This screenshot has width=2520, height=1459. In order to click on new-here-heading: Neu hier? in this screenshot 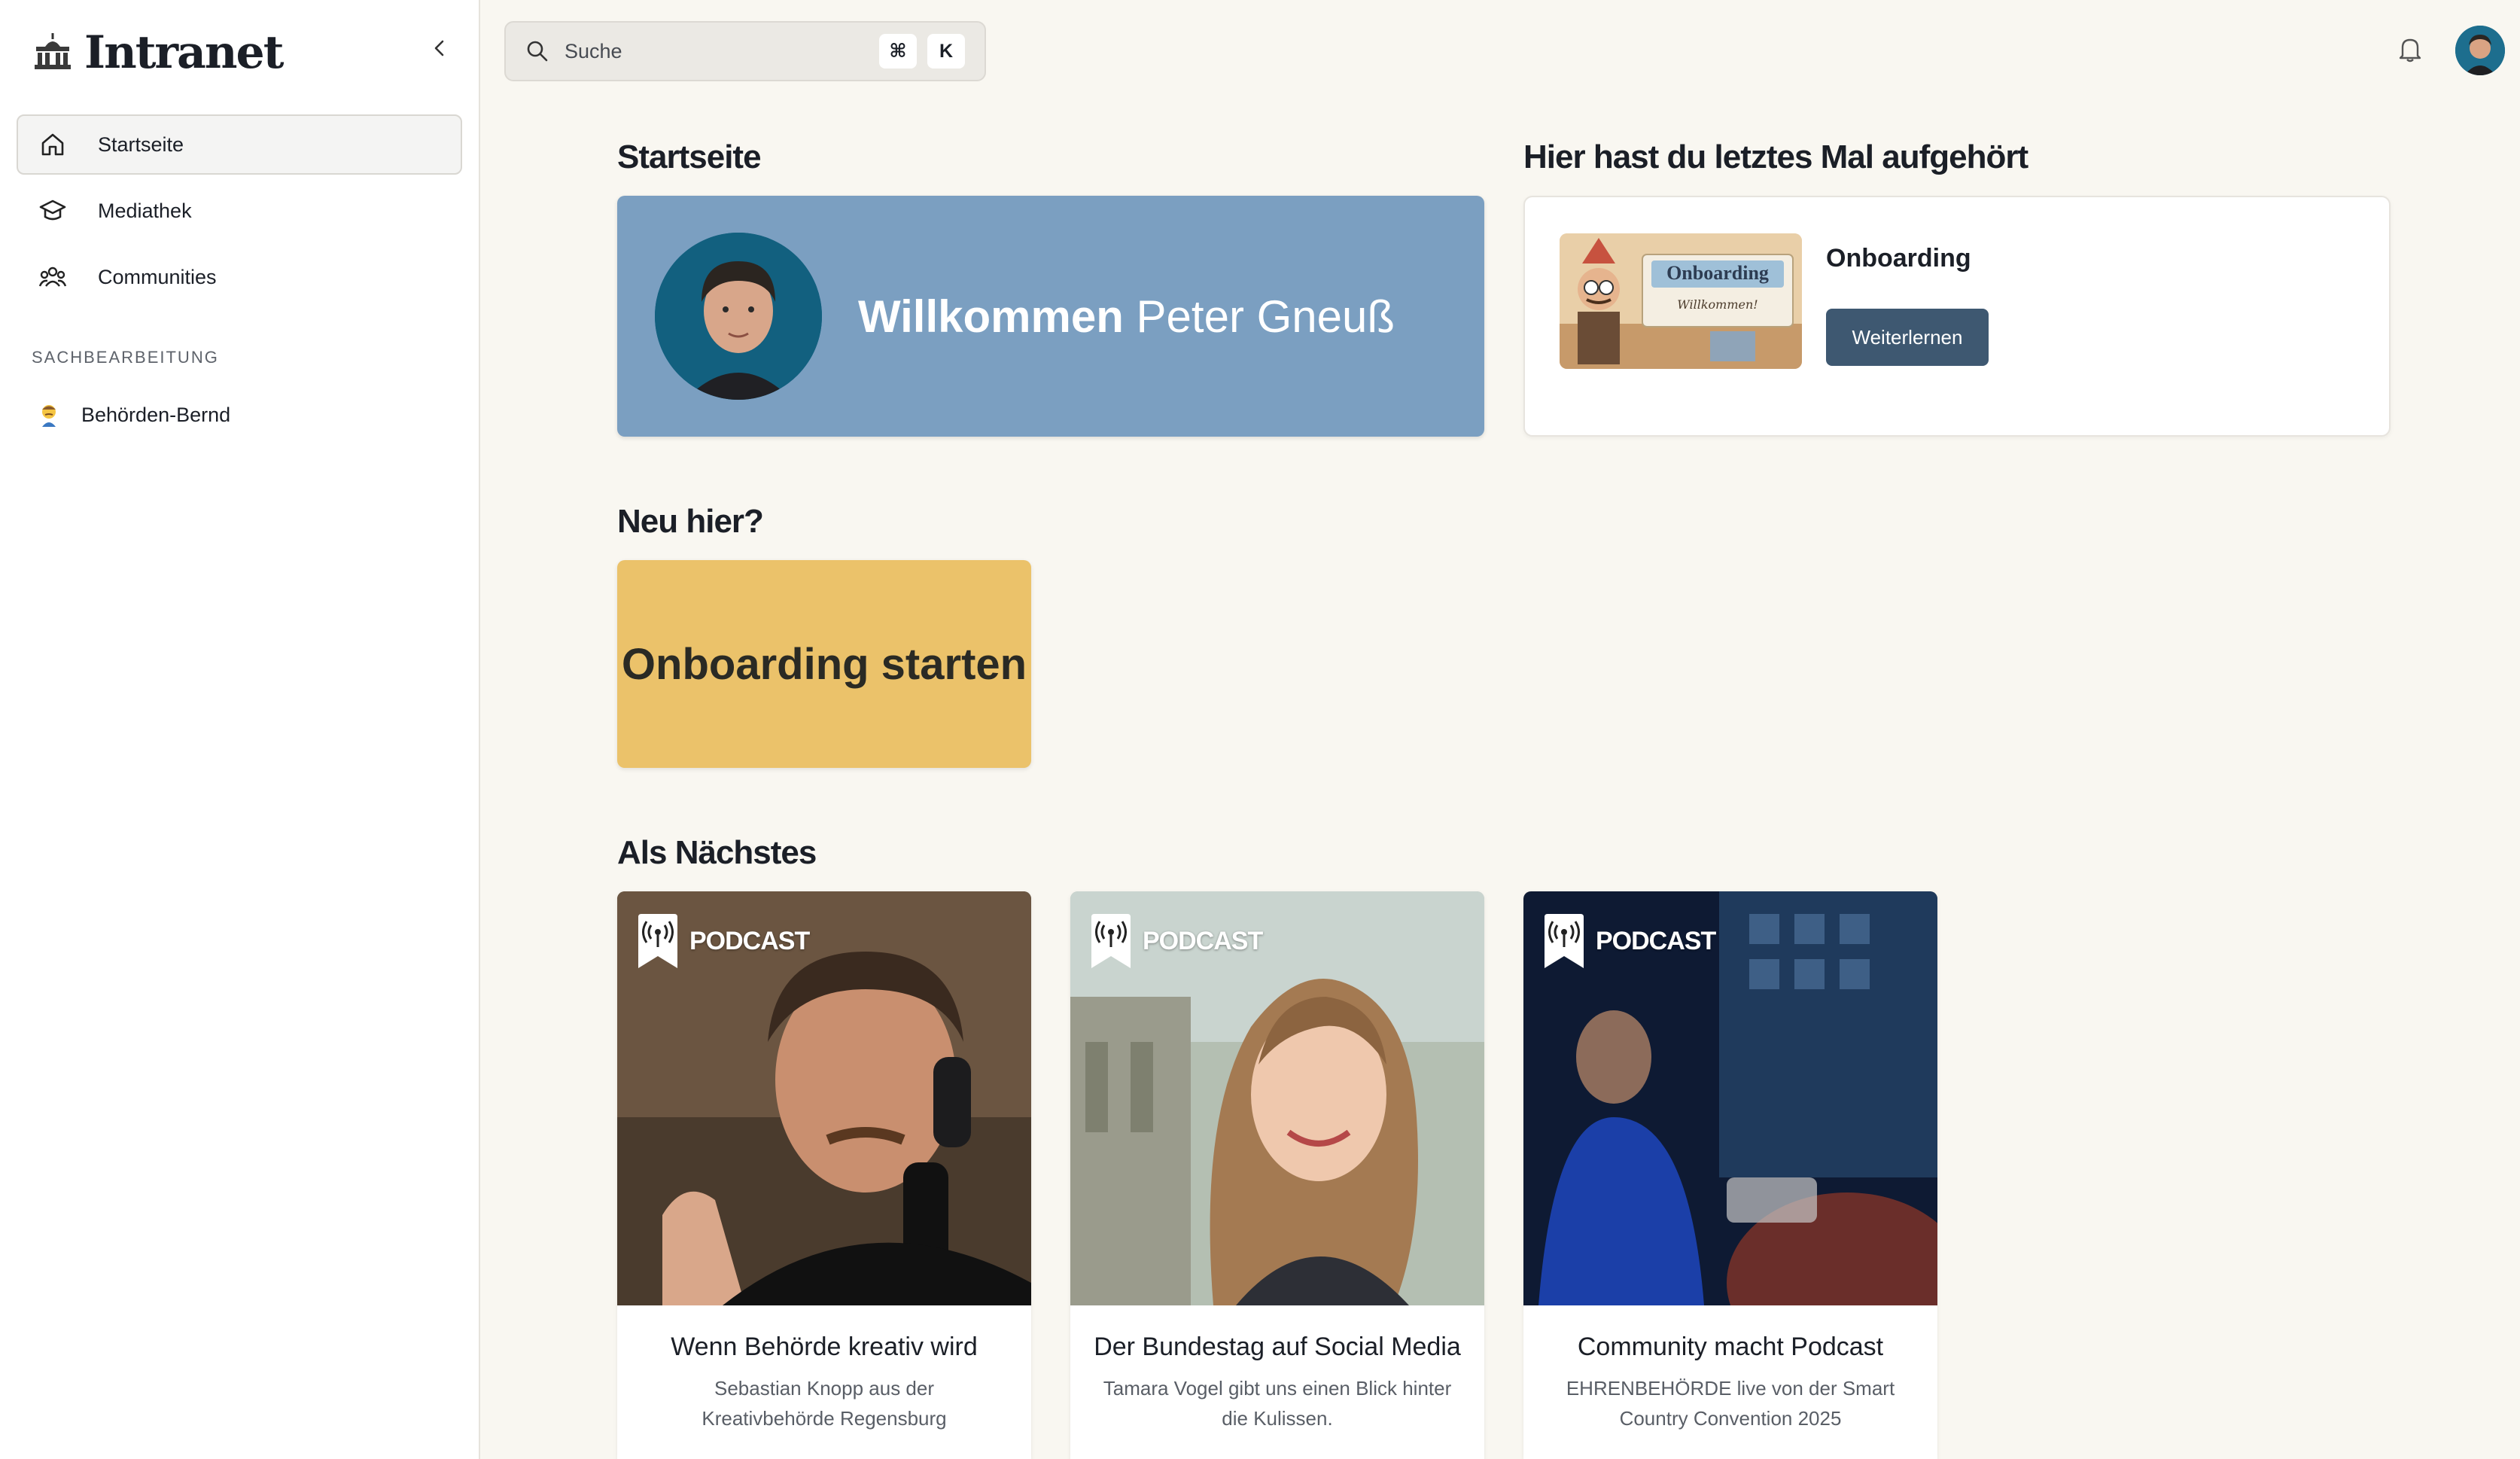, I will do `click(690, 521)`.